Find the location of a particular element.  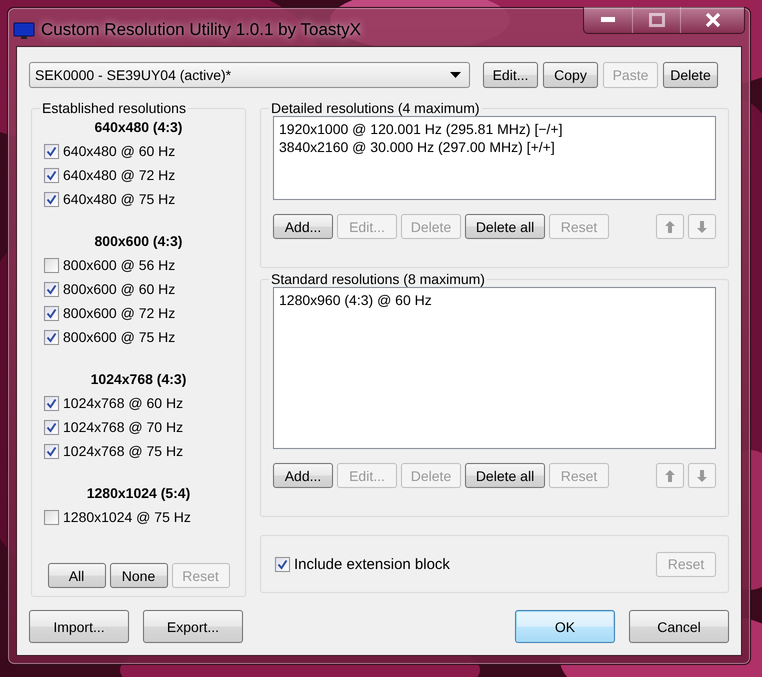

checkbox-label: 1024x768 @ 60 Hz is located at coordinates (123, 403).